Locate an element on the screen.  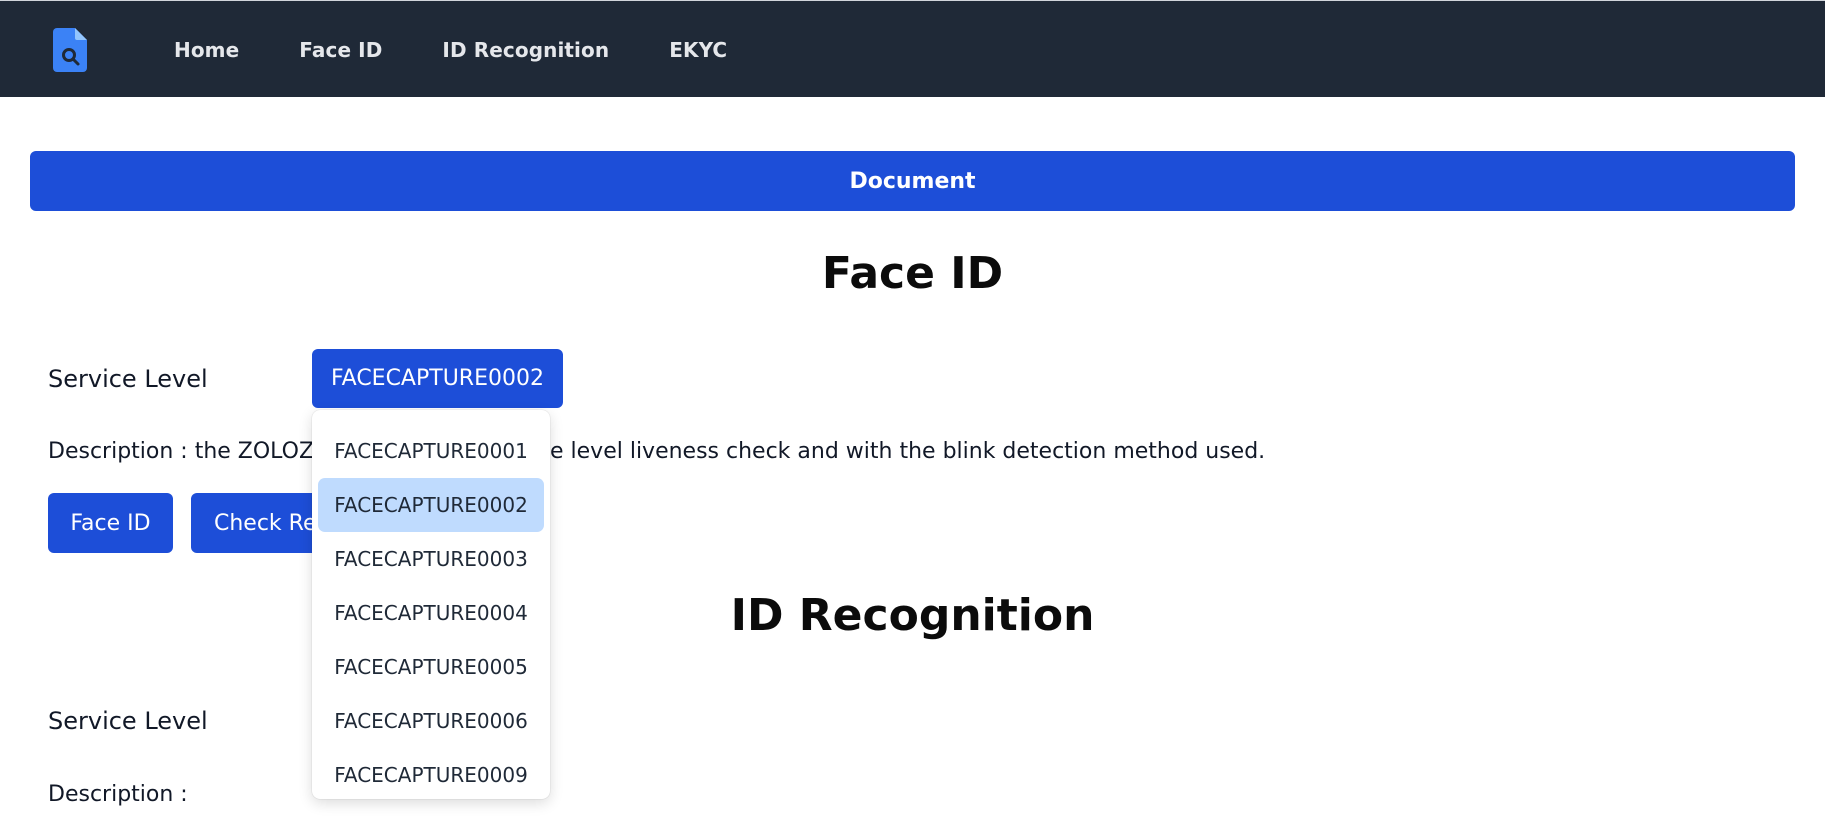
face-id-button: Face ID is located at coordinates (110, 523).